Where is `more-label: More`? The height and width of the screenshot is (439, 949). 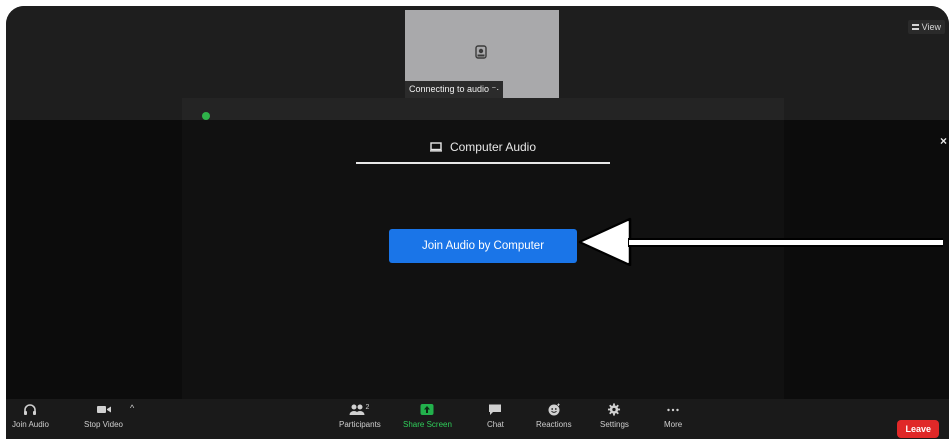
more-label: More is located at coordinates (673, 424).